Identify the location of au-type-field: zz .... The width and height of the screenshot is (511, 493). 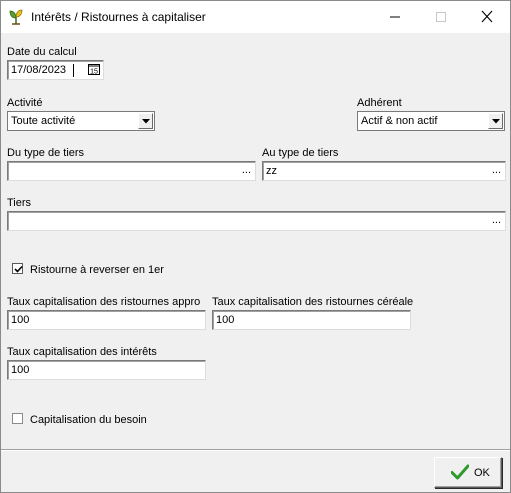
(384, 171).